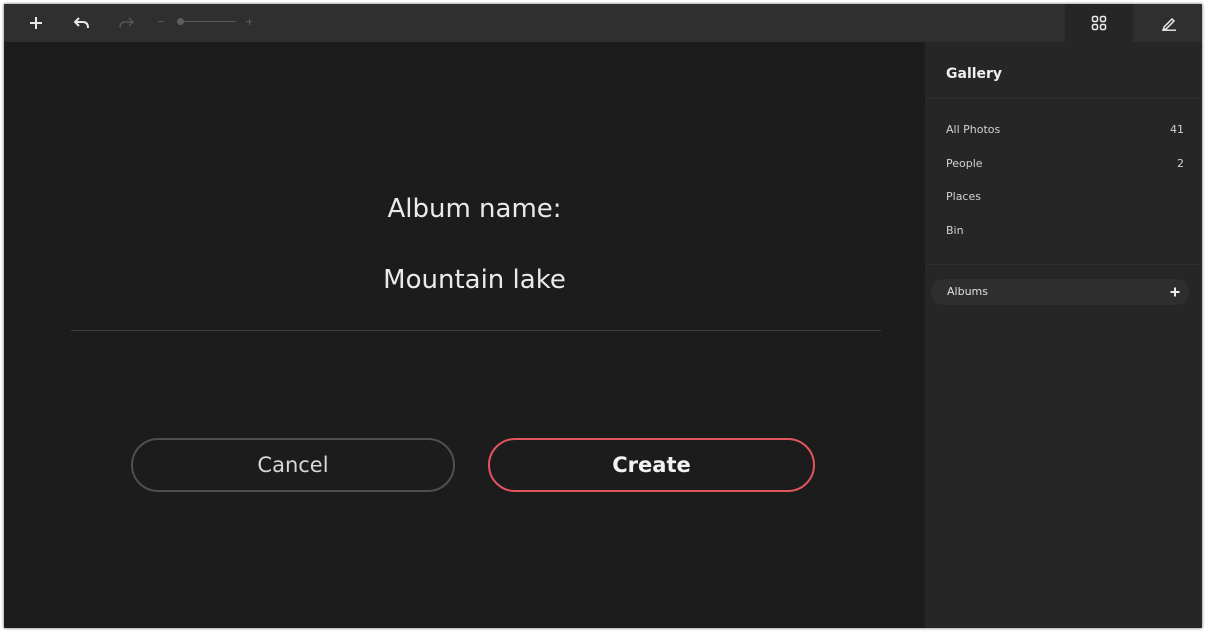 This screenshot has height=631, width=1205. I want to click on sidebar-title: Gallery, so click(974, 74).